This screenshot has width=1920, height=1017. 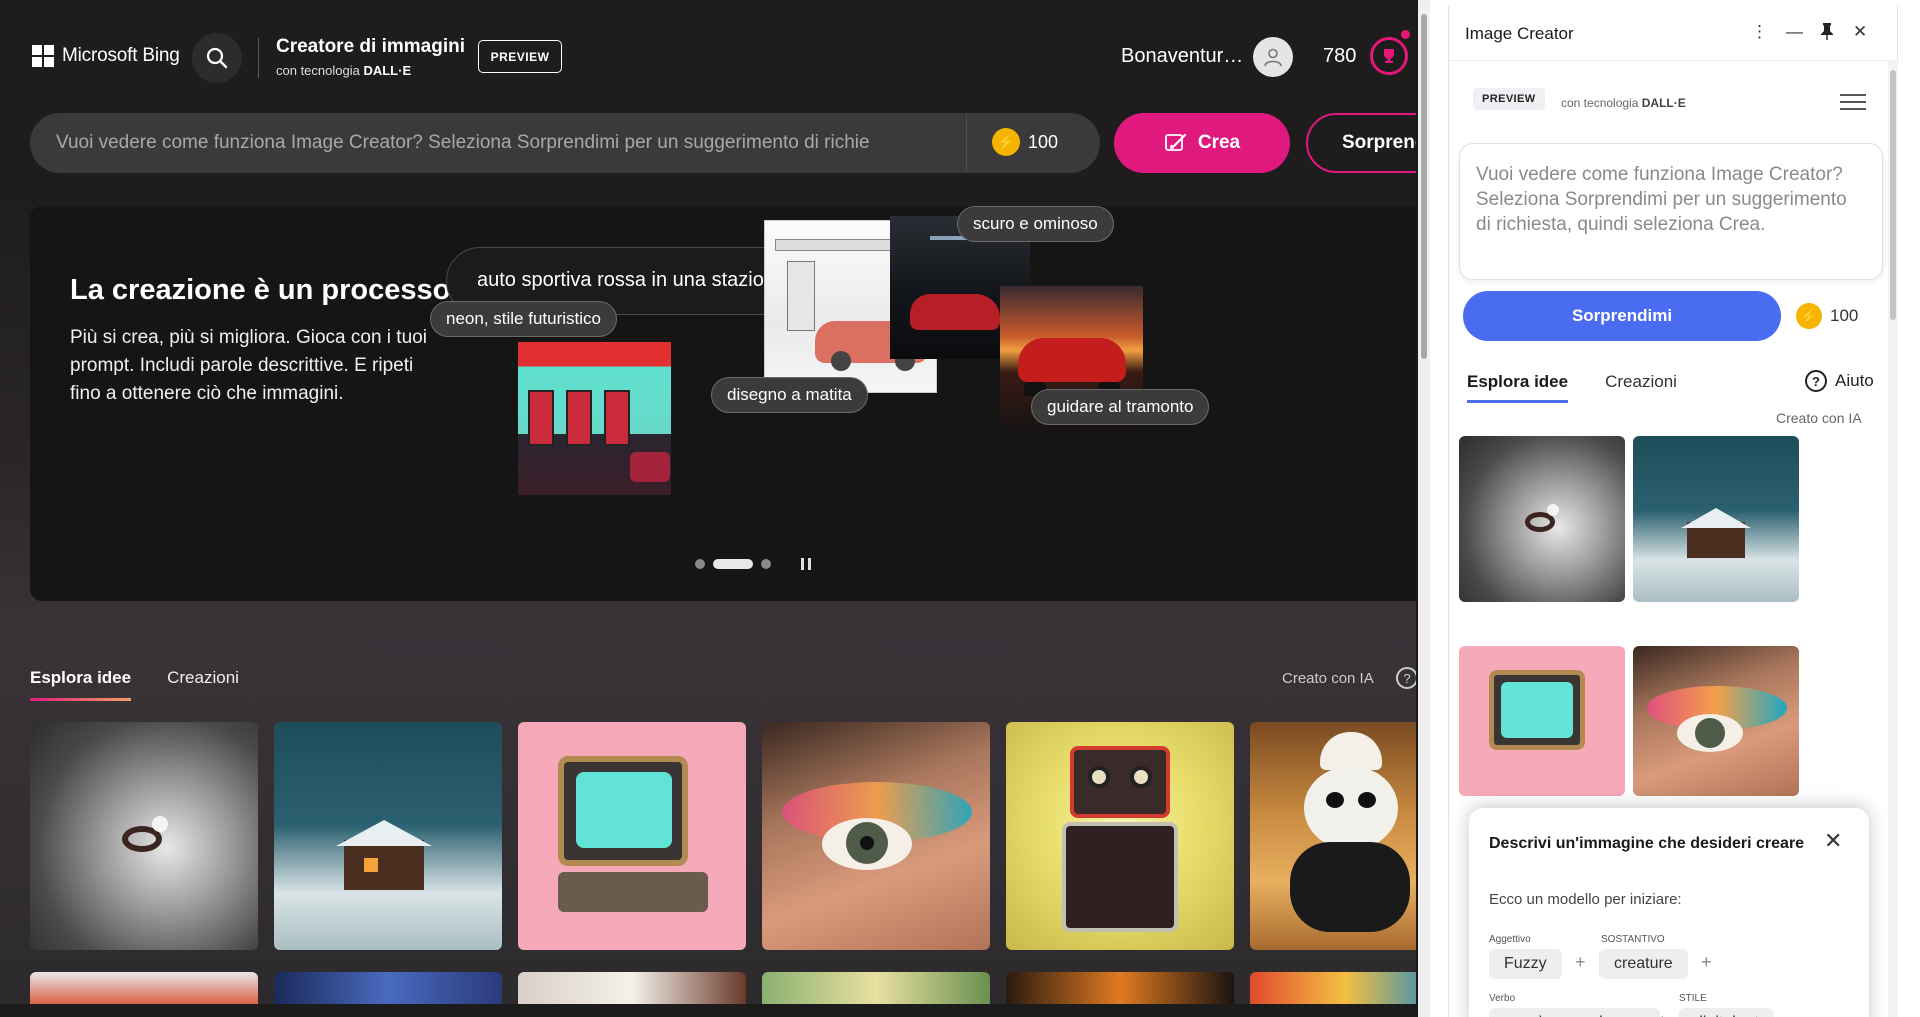 I want to click on style-label: STILE, so click(x=1693, y=998).